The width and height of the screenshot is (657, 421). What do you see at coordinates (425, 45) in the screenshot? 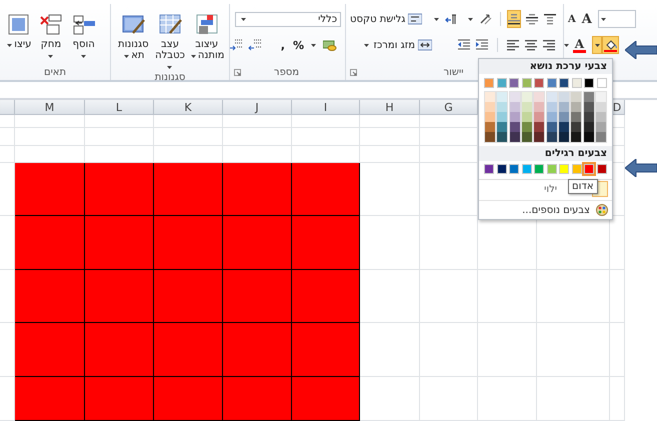
I see `merge-cells-icon` at bounding box center [425, 45].